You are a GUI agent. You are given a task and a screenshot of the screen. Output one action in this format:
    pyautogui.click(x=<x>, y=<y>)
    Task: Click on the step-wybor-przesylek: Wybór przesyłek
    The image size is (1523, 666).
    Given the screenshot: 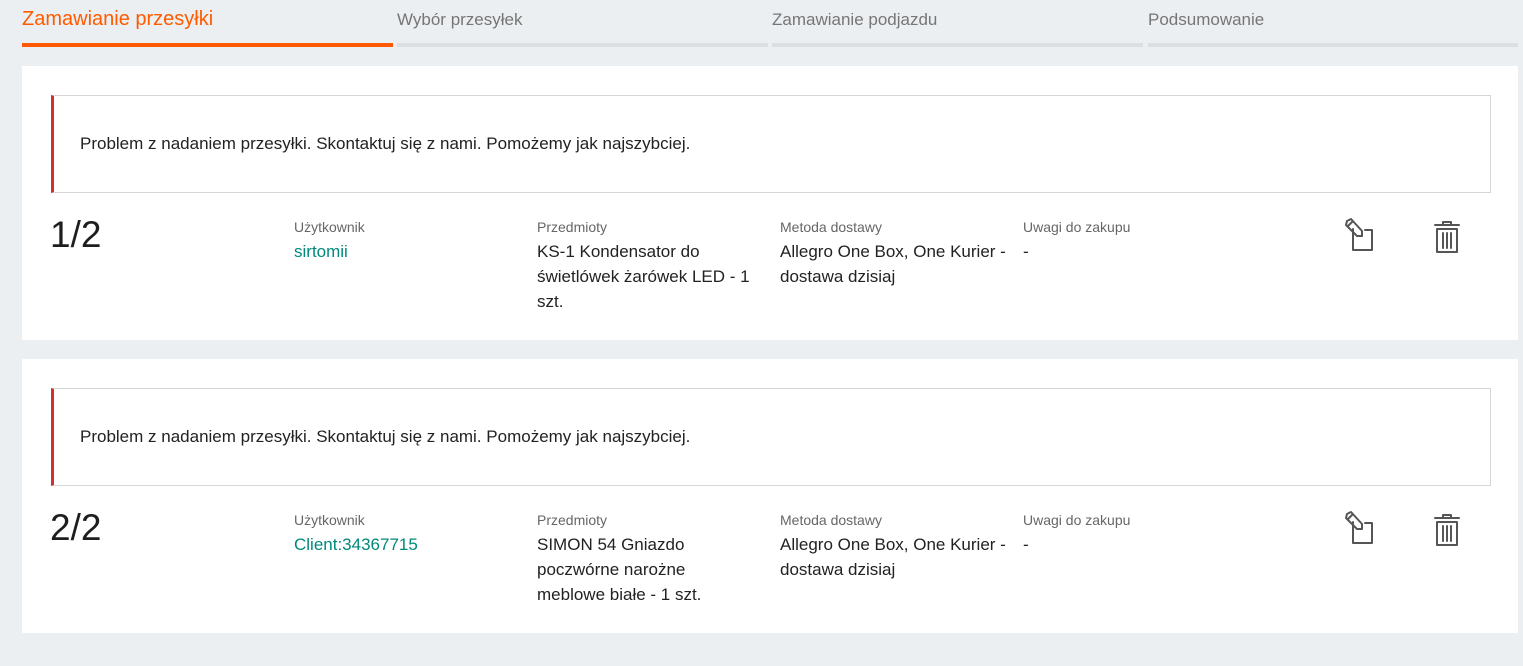 What is the action you would take?
    pyautogui.click(x=582, y=23)
    